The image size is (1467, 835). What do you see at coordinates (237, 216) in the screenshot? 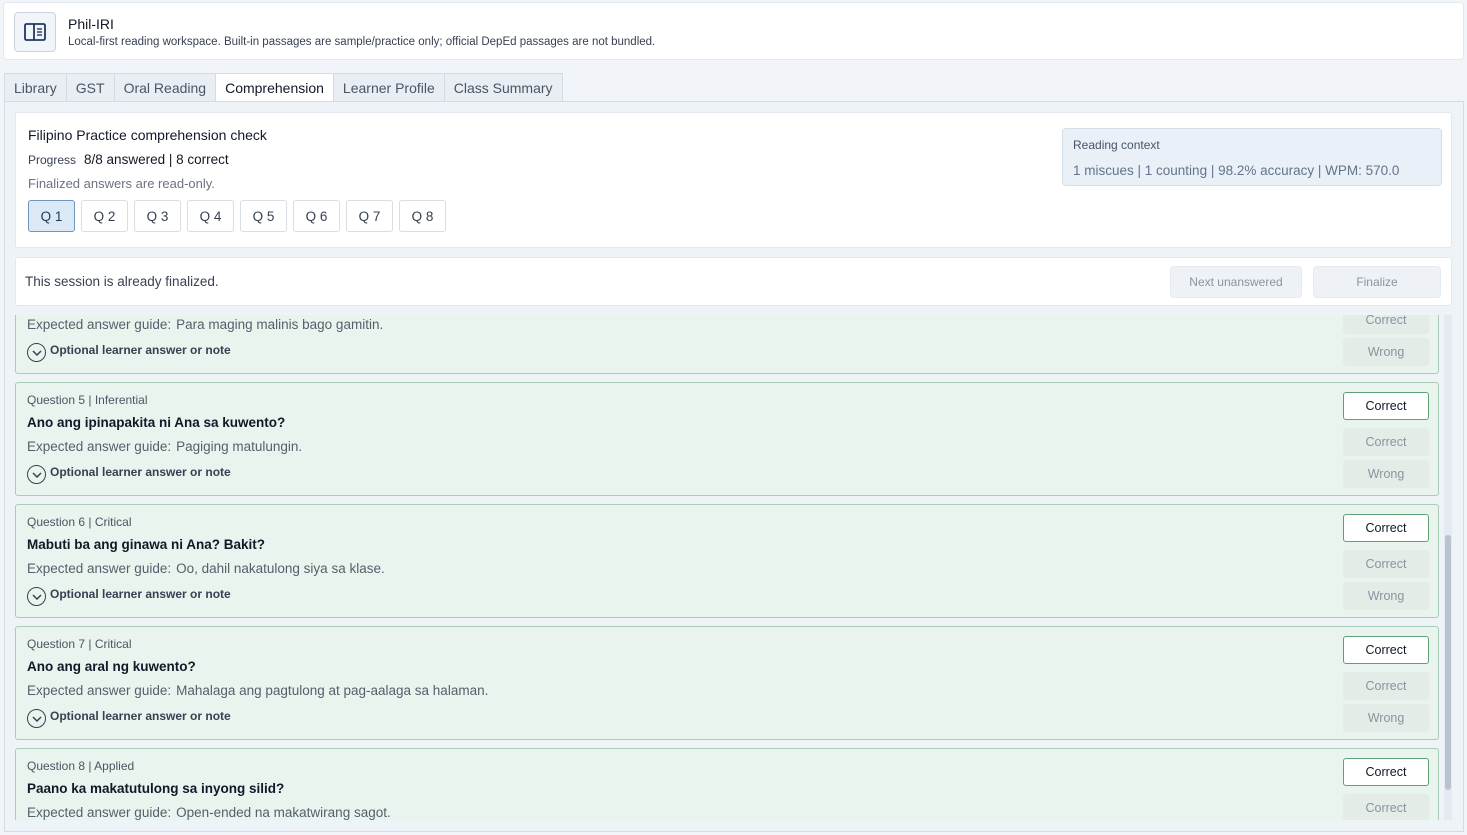
I see `question-nav: Q 1 Q 2 Q 3 Q 4 Q 5 Q 6 Q 7 Q 8` at bounding box center [237, 216].